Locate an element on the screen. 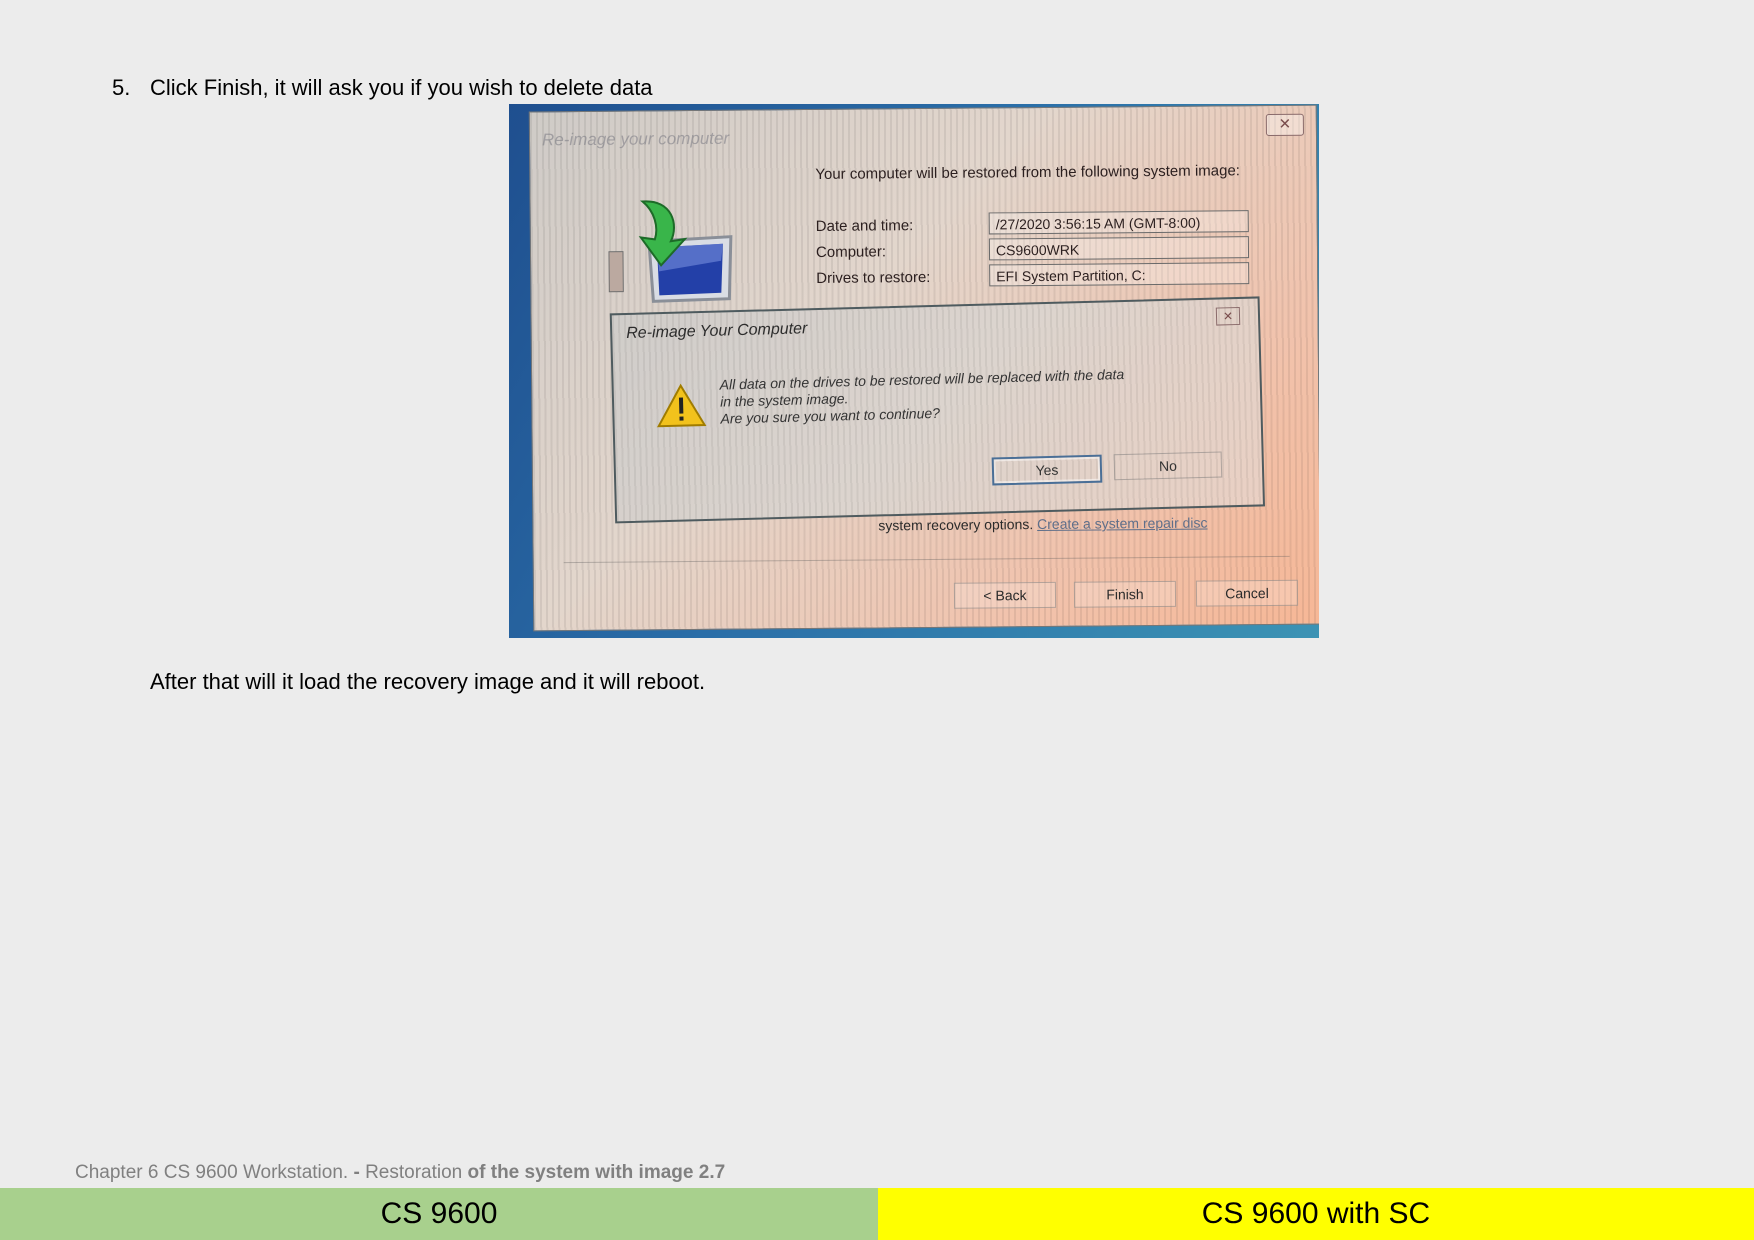 The image size is (1754, 1240). dialog-title: Re-image Your Computer is located at coordinates (717, 331).